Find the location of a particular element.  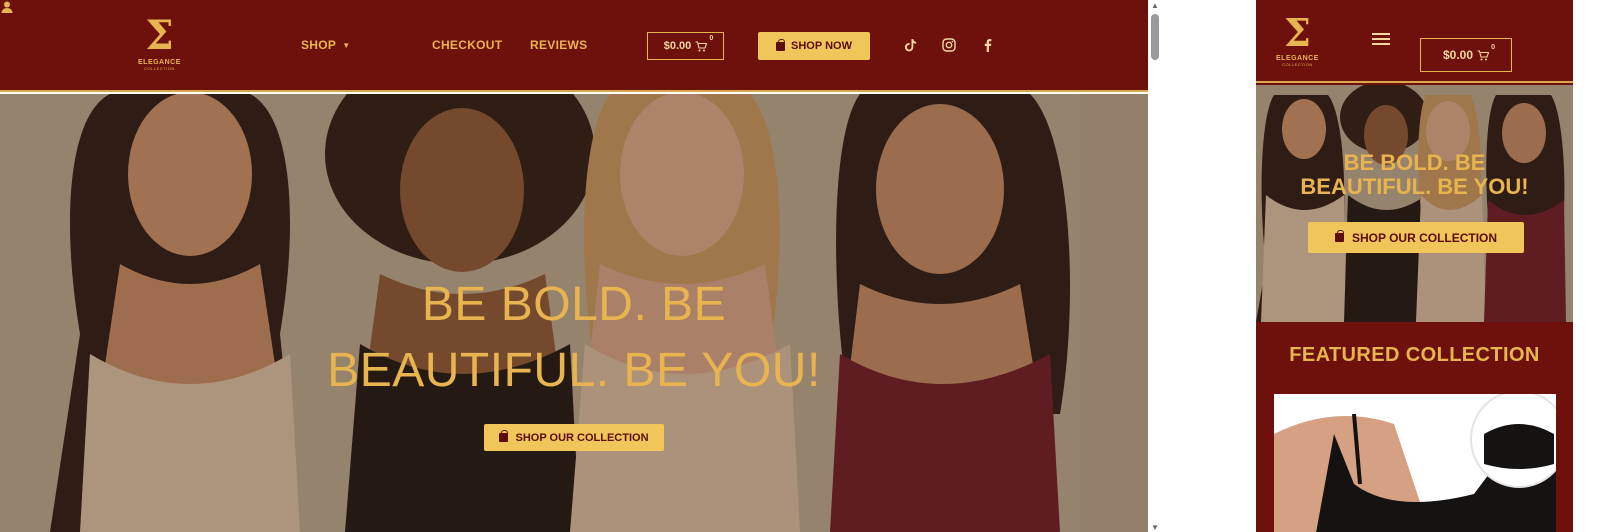

featured-collection-title: FEATURED COLLECTION is located at coordinates (1414, 355).